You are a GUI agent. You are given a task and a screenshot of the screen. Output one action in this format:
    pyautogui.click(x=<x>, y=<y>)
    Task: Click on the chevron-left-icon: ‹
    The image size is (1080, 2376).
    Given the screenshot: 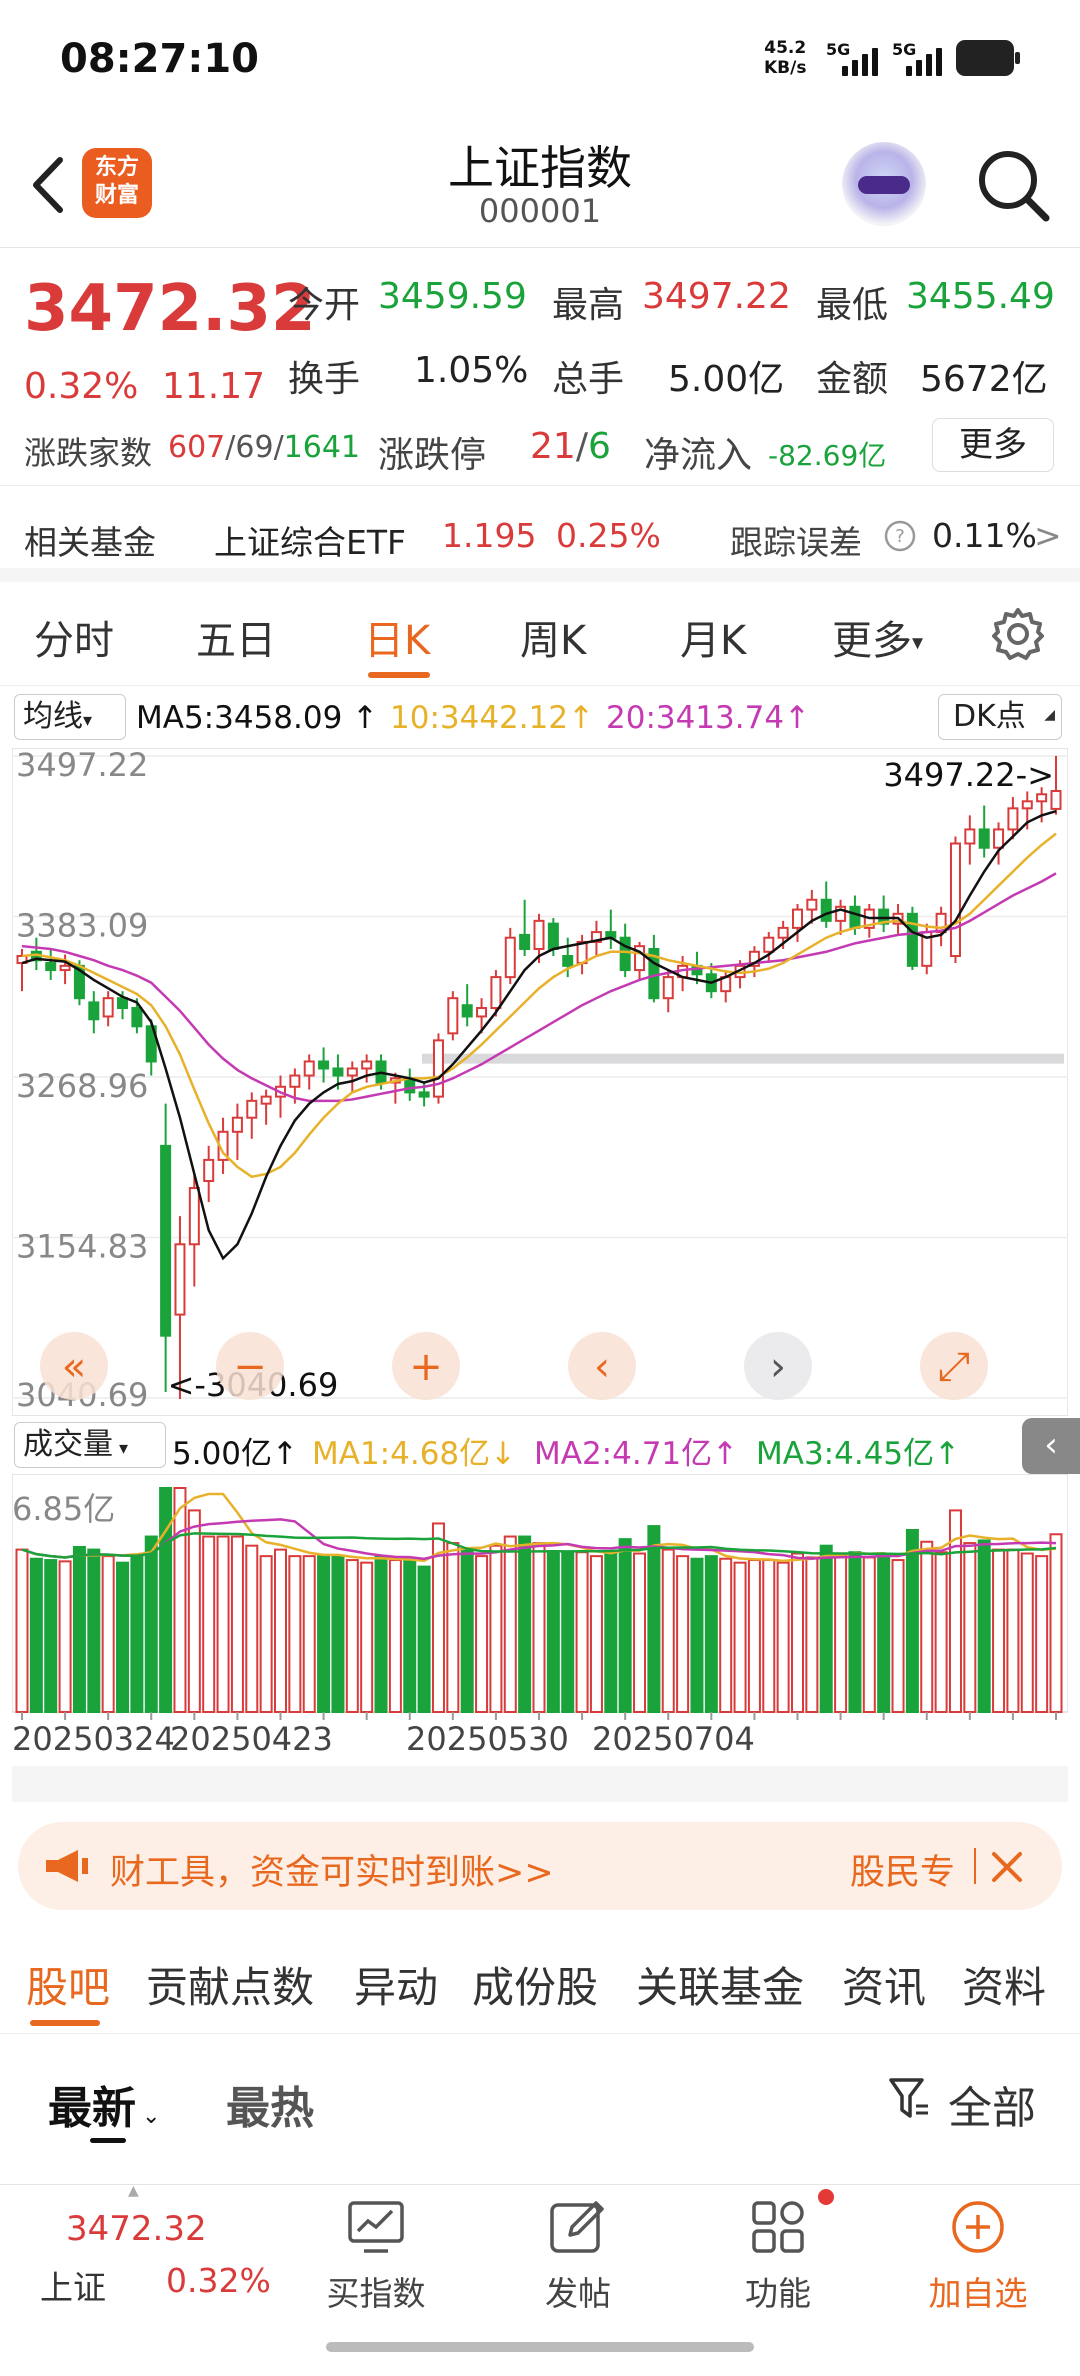 What is the action you would take?
    pyautogui.click(x=602, y=1366)
    